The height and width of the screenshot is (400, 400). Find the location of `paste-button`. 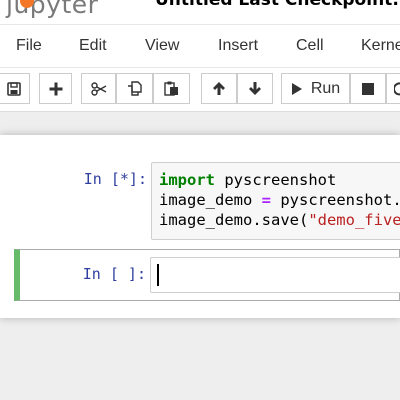

paste-button is located at coordinates (171, 88).